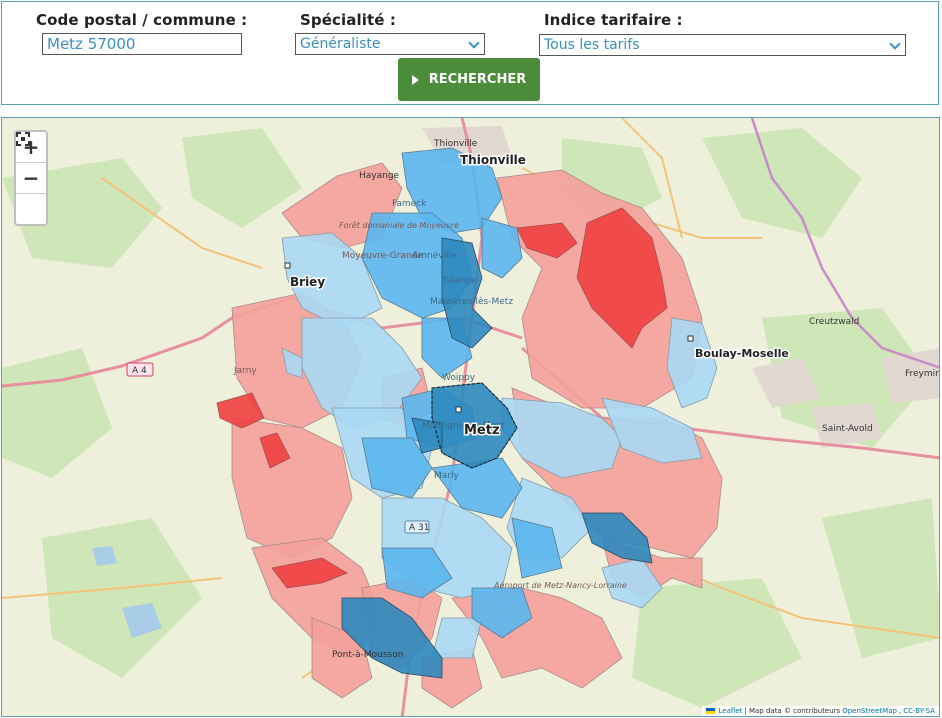 The image size is (942, 718). I want to click on search-button: RECHERCHER, so click(469, 79).